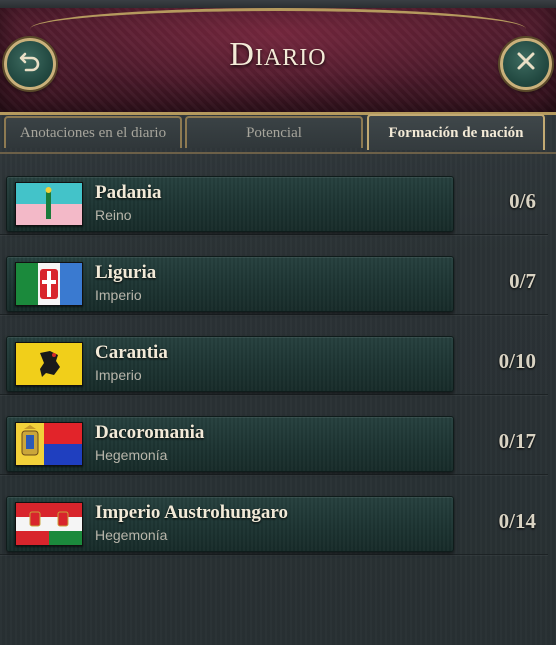 The image size is (556, 645). Describe the element at coordinates (517, 361) in the screenshot. I see `nation-progress: 0/10` at that location.